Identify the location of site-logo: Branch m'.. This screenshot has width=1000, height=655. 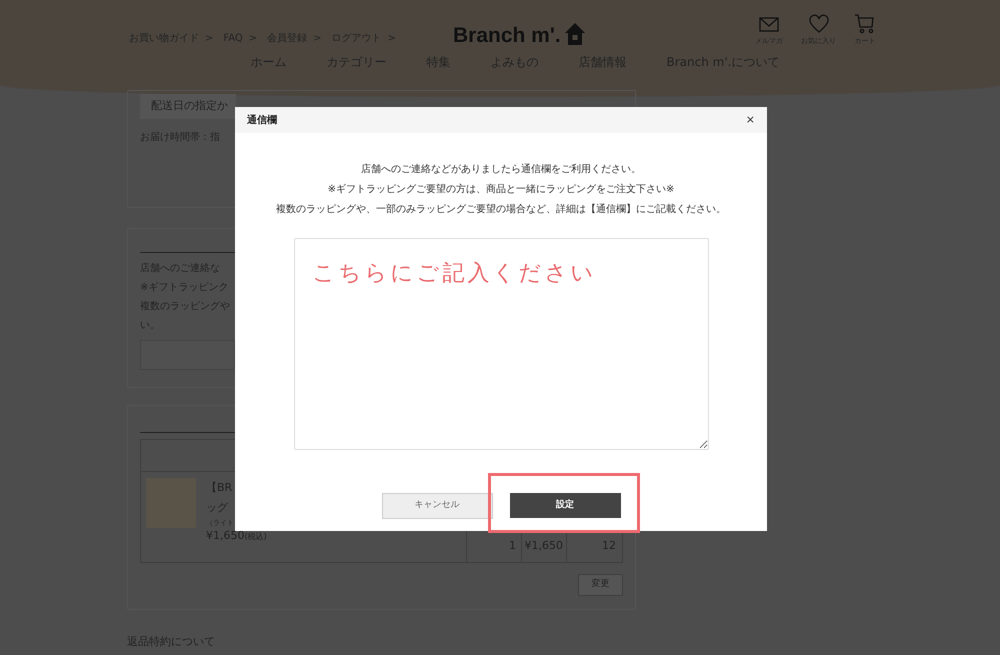
(507, 35).